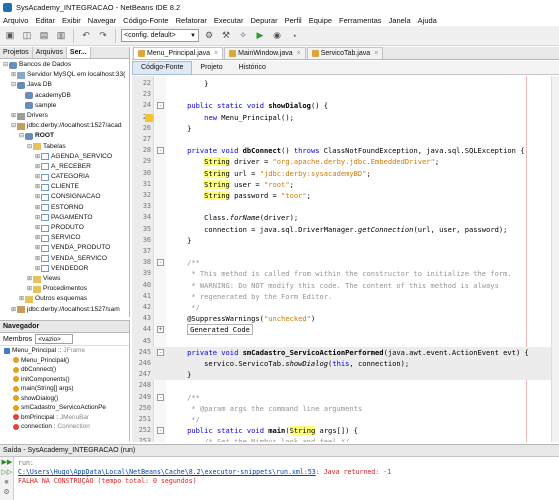 The height and width of the screenshot is (500, 559). Describe the element at coordinates (341, 195) in the screenshot. I see `code-line: 32 String password = "toor";` at that location.